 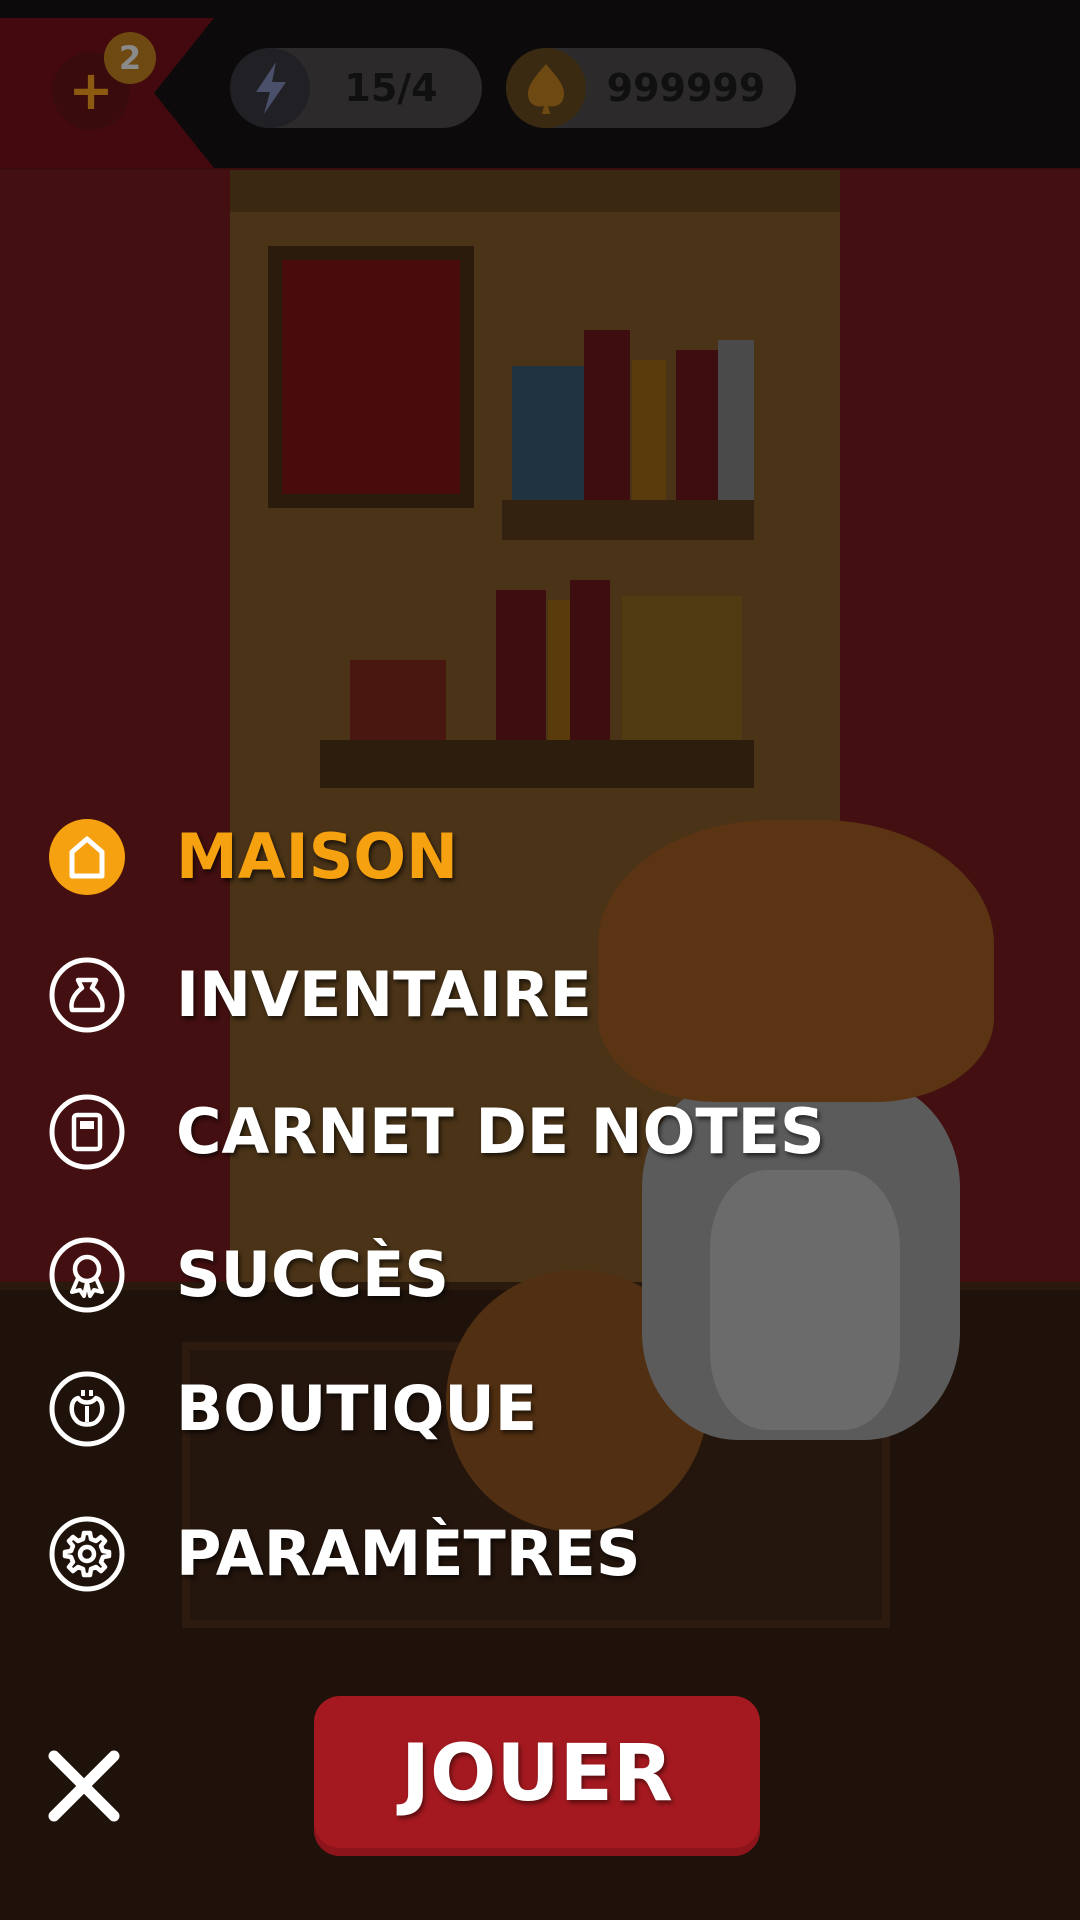 What do you see at coordinates (384, 994) in the screenshot?
I see `menu-item-label: INVENTAIRE` at bounding box center [384, 994].